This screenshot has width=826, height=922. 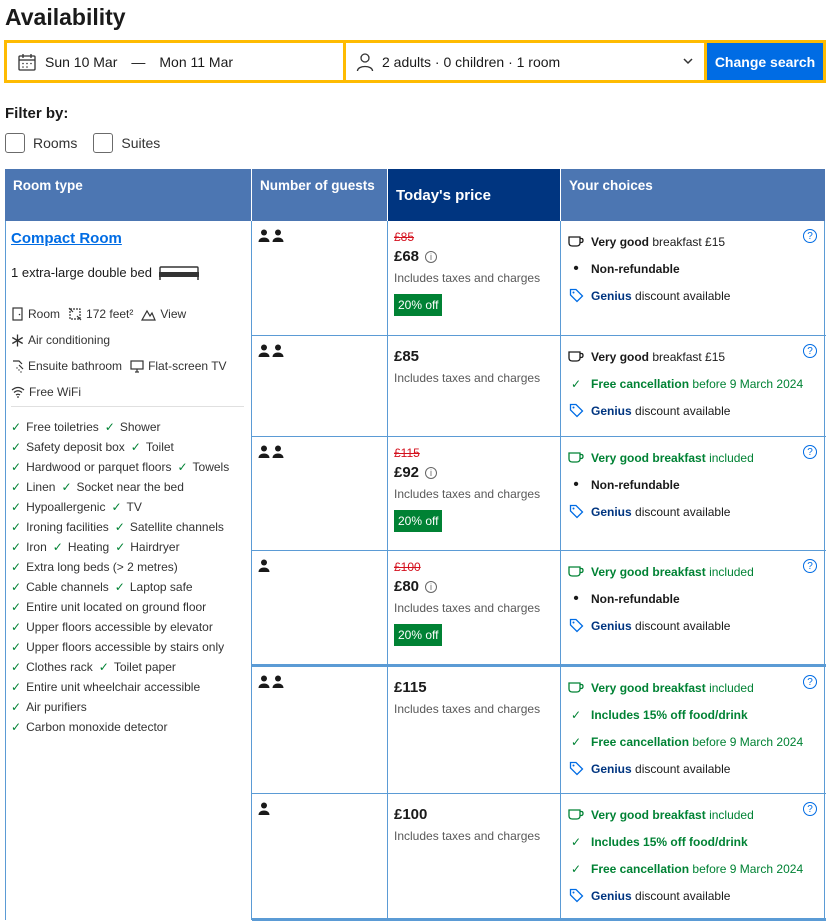 What do you see at coordinates (65, 17) in the screenshot?
I see `page-title: Availability` at bounding box center [65, 17].